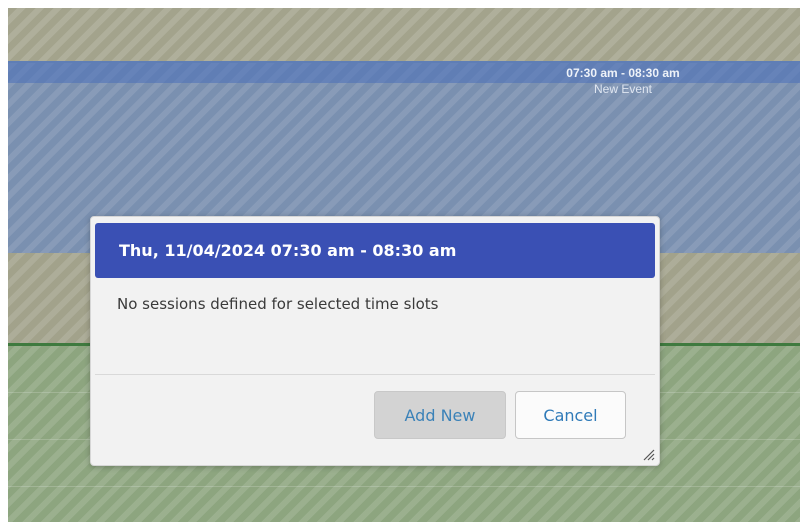 The width and height of the screenshot is (800, 522). Describe the element at coordinates (440, 415) in the screenshot. I see `add-new-button: Add New` at that location.